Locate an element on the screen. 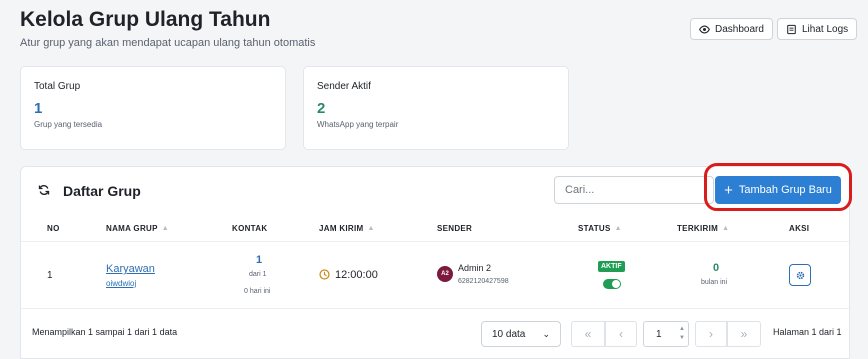  page-size-select: 10 data ⌄ is located at coordinates (521, 334).